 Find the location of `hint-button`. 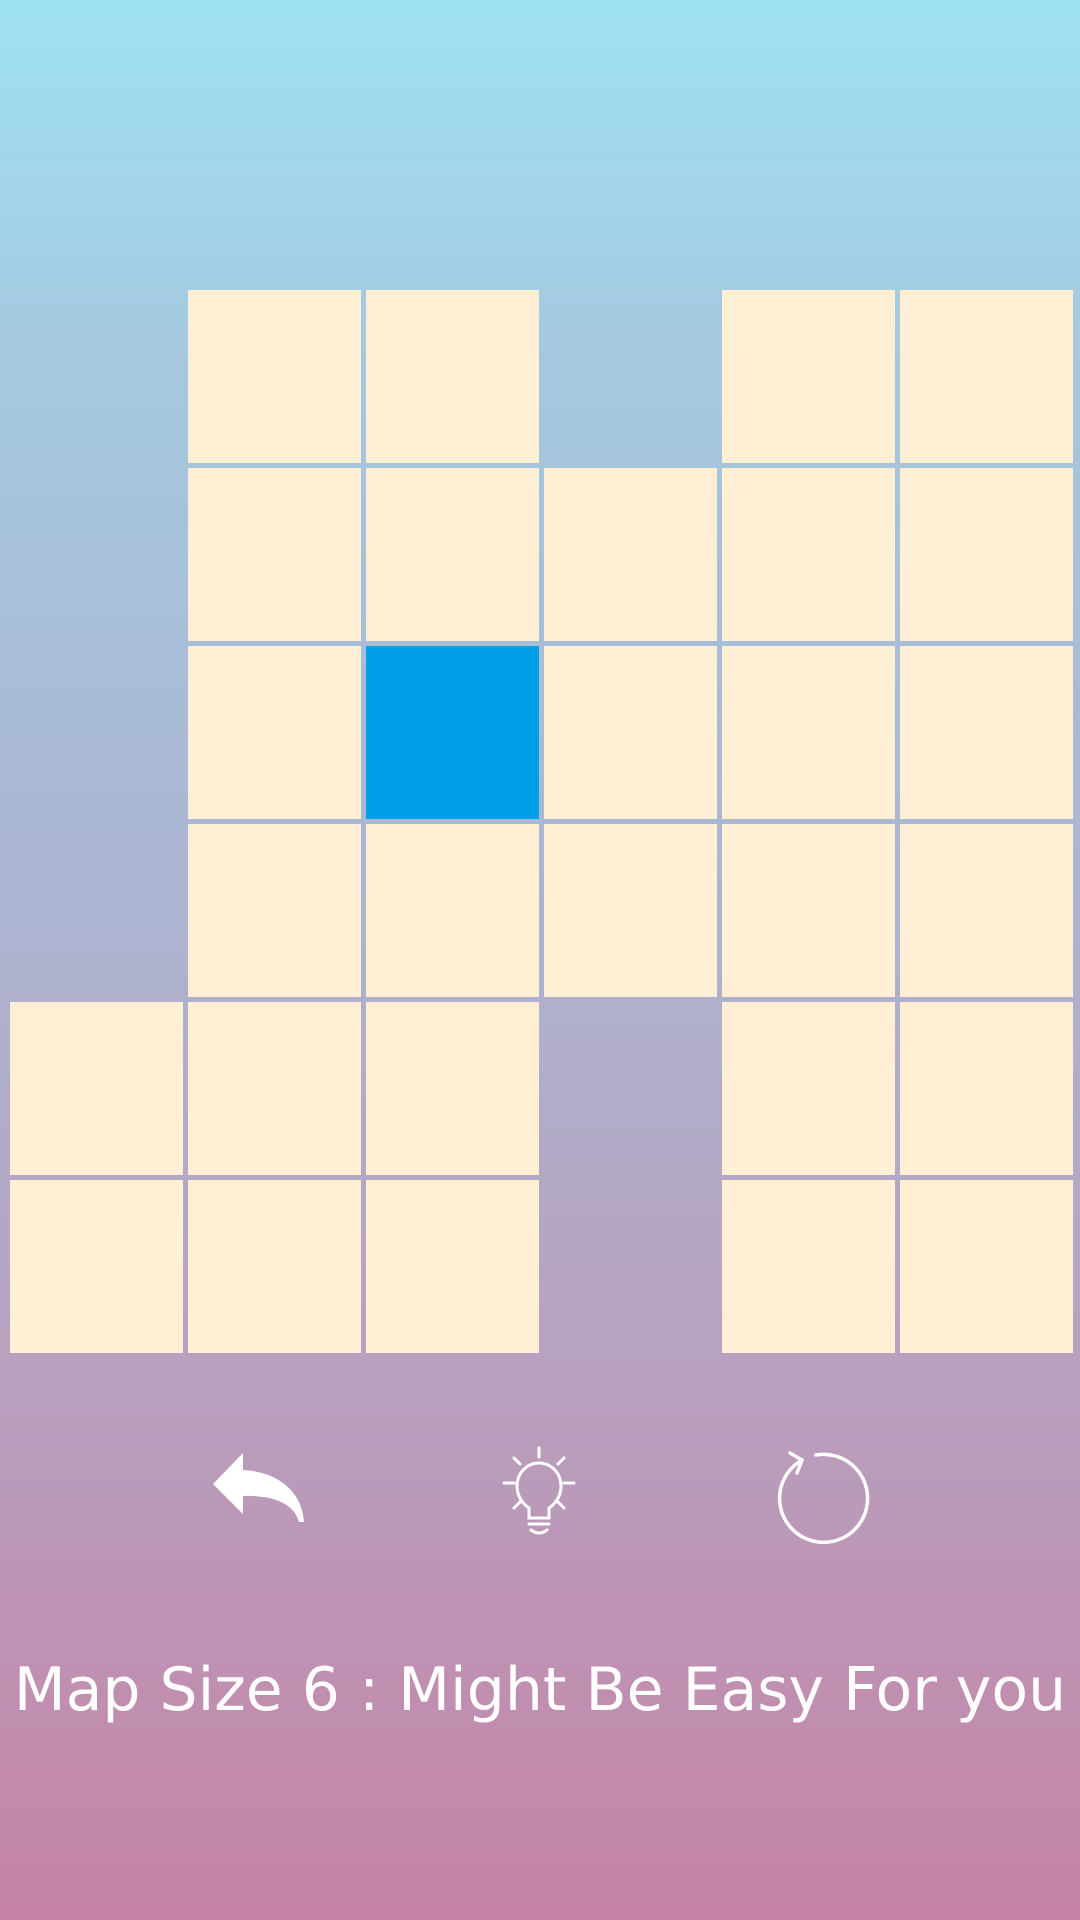

hint-button is located at coordinates (539, 1495).